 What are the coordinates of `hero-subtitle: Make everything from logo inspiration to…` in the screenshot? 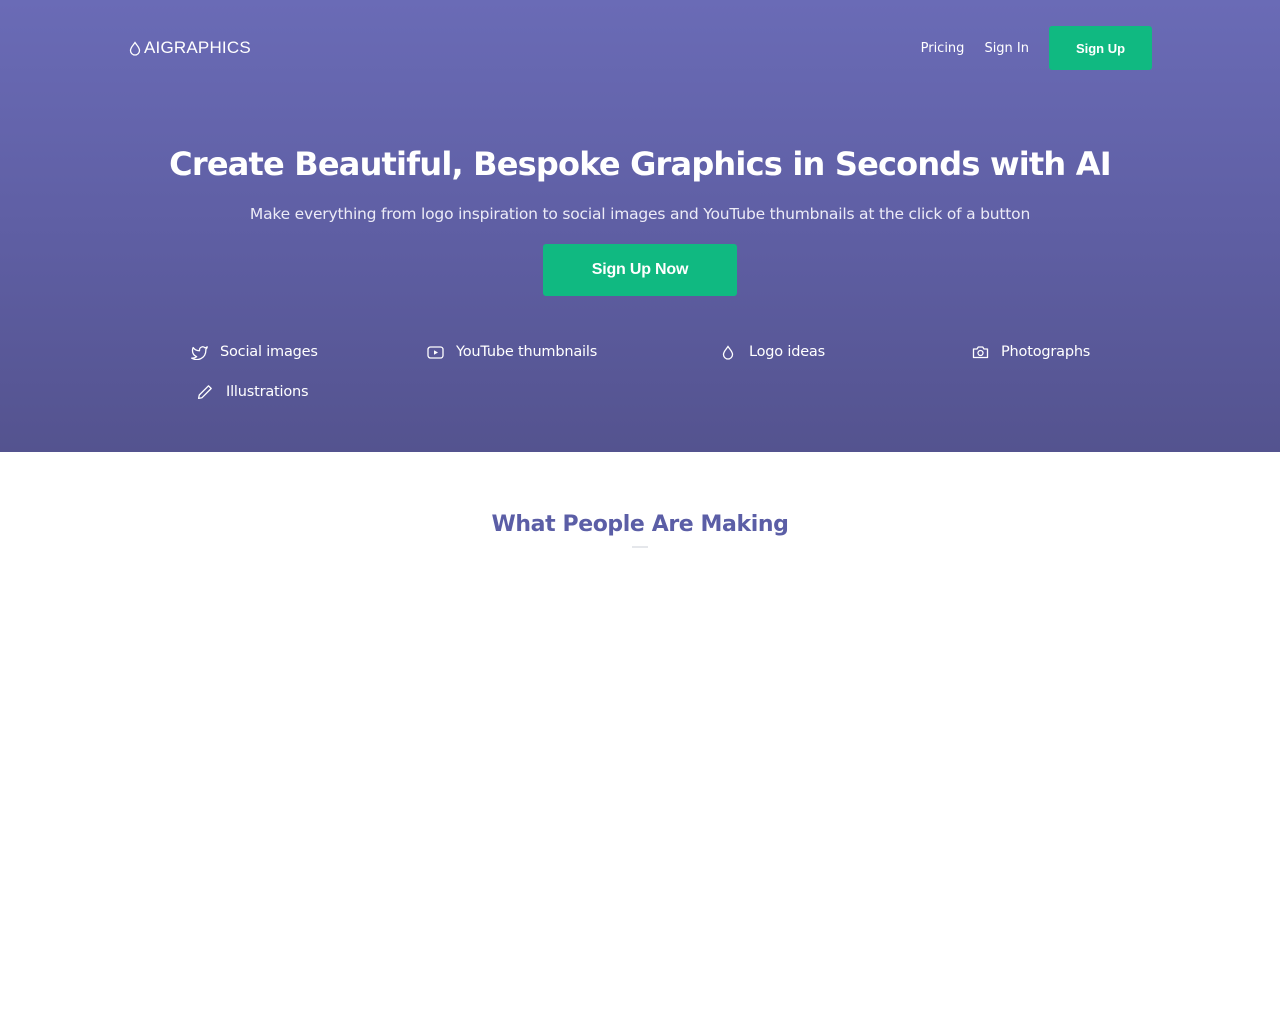 It's located at (640, 214).